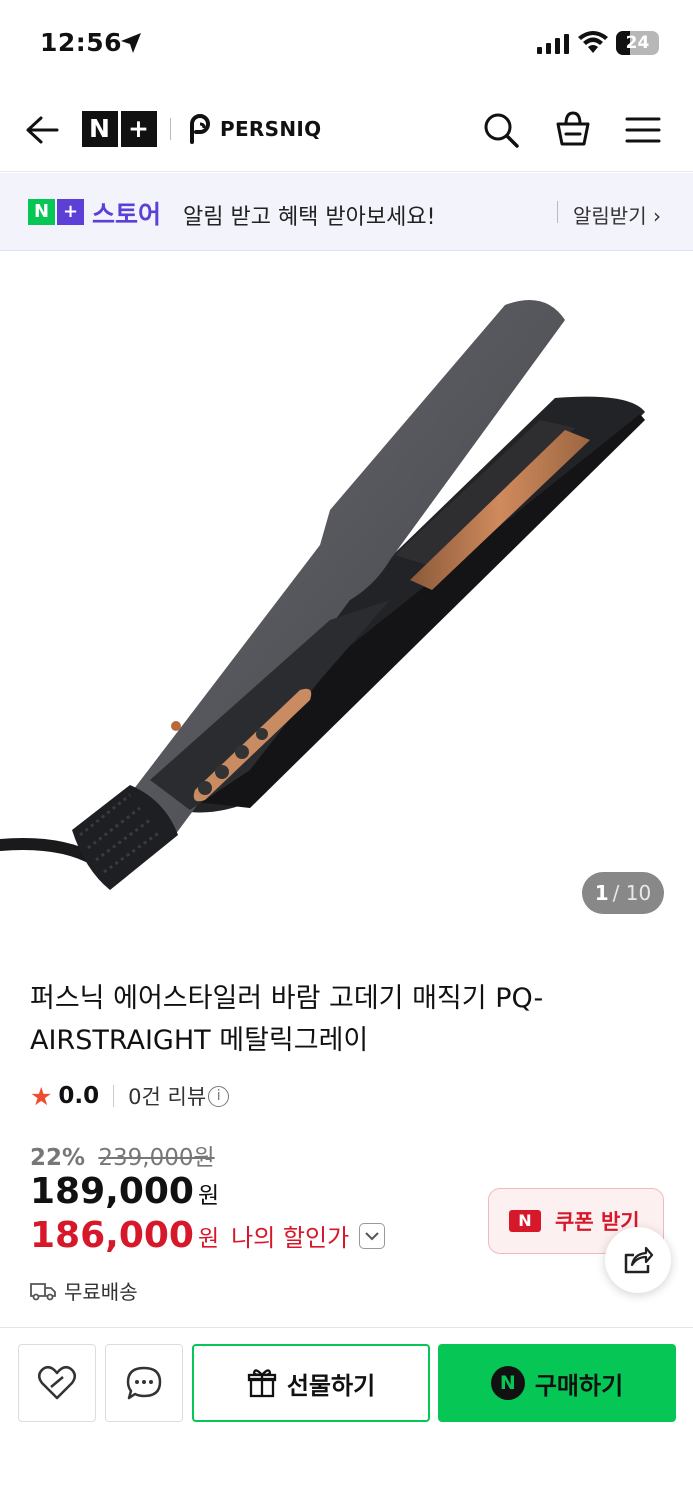 This screenshot has height=1500, width=693. Describe the element at coordinates (637, 43) in the screenshot. I see `battery-indicator: 24` at that location.